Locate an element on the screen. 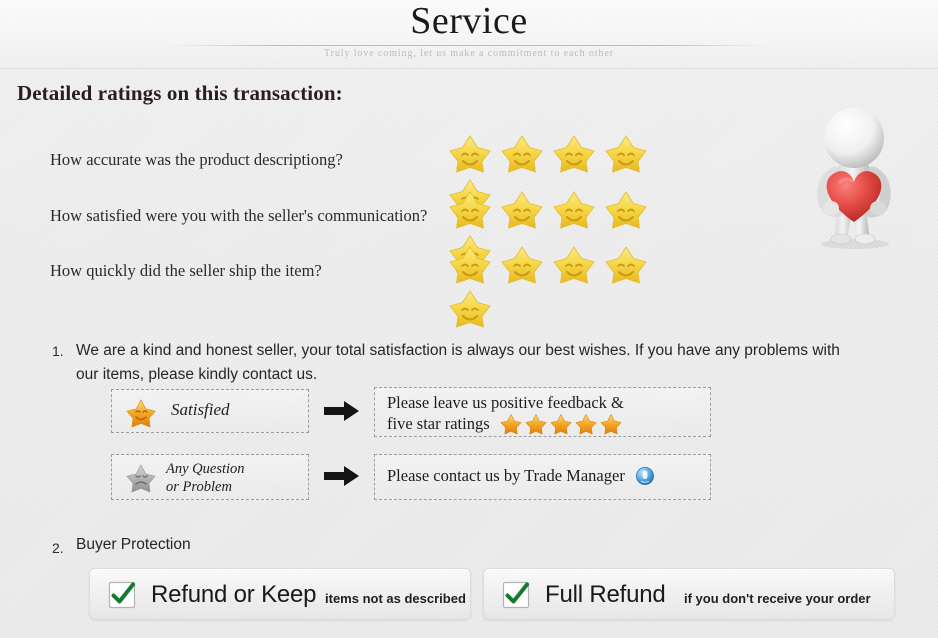  ratings-heading: Detailed ratings on this transaction: is located at coordinates (180, 93).